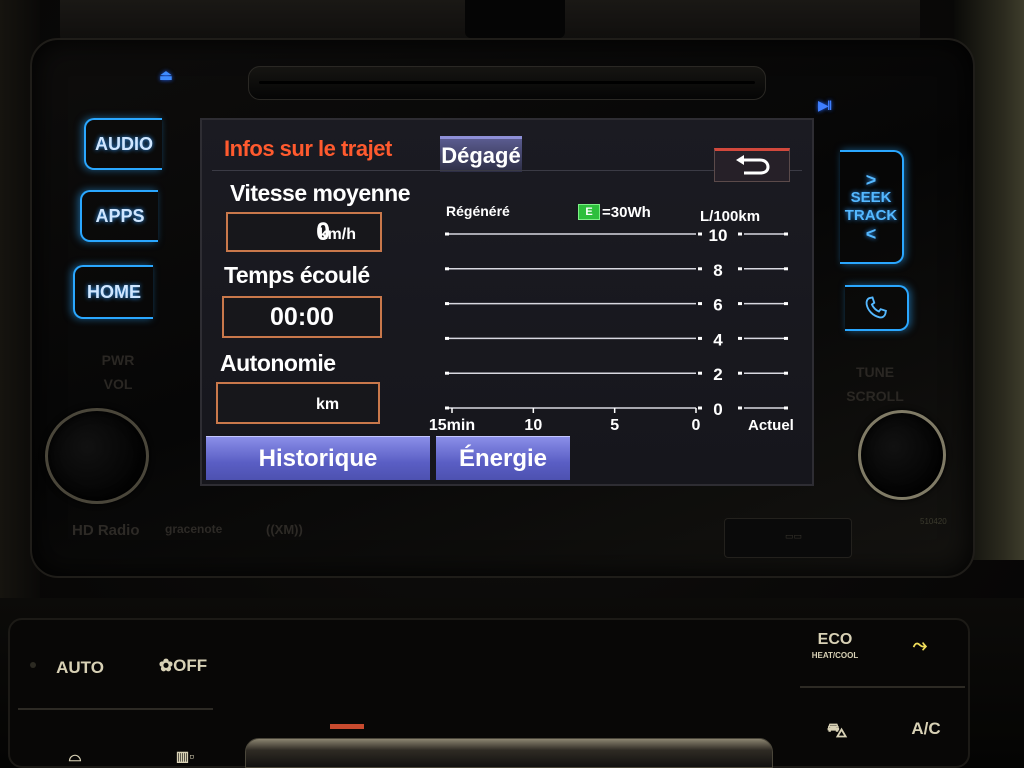 The height and width of the screenshot is (768, 1024). Describe the element at coordinates (80, 668) in the screenshot. I see `auto-button: AUTO` at that location.